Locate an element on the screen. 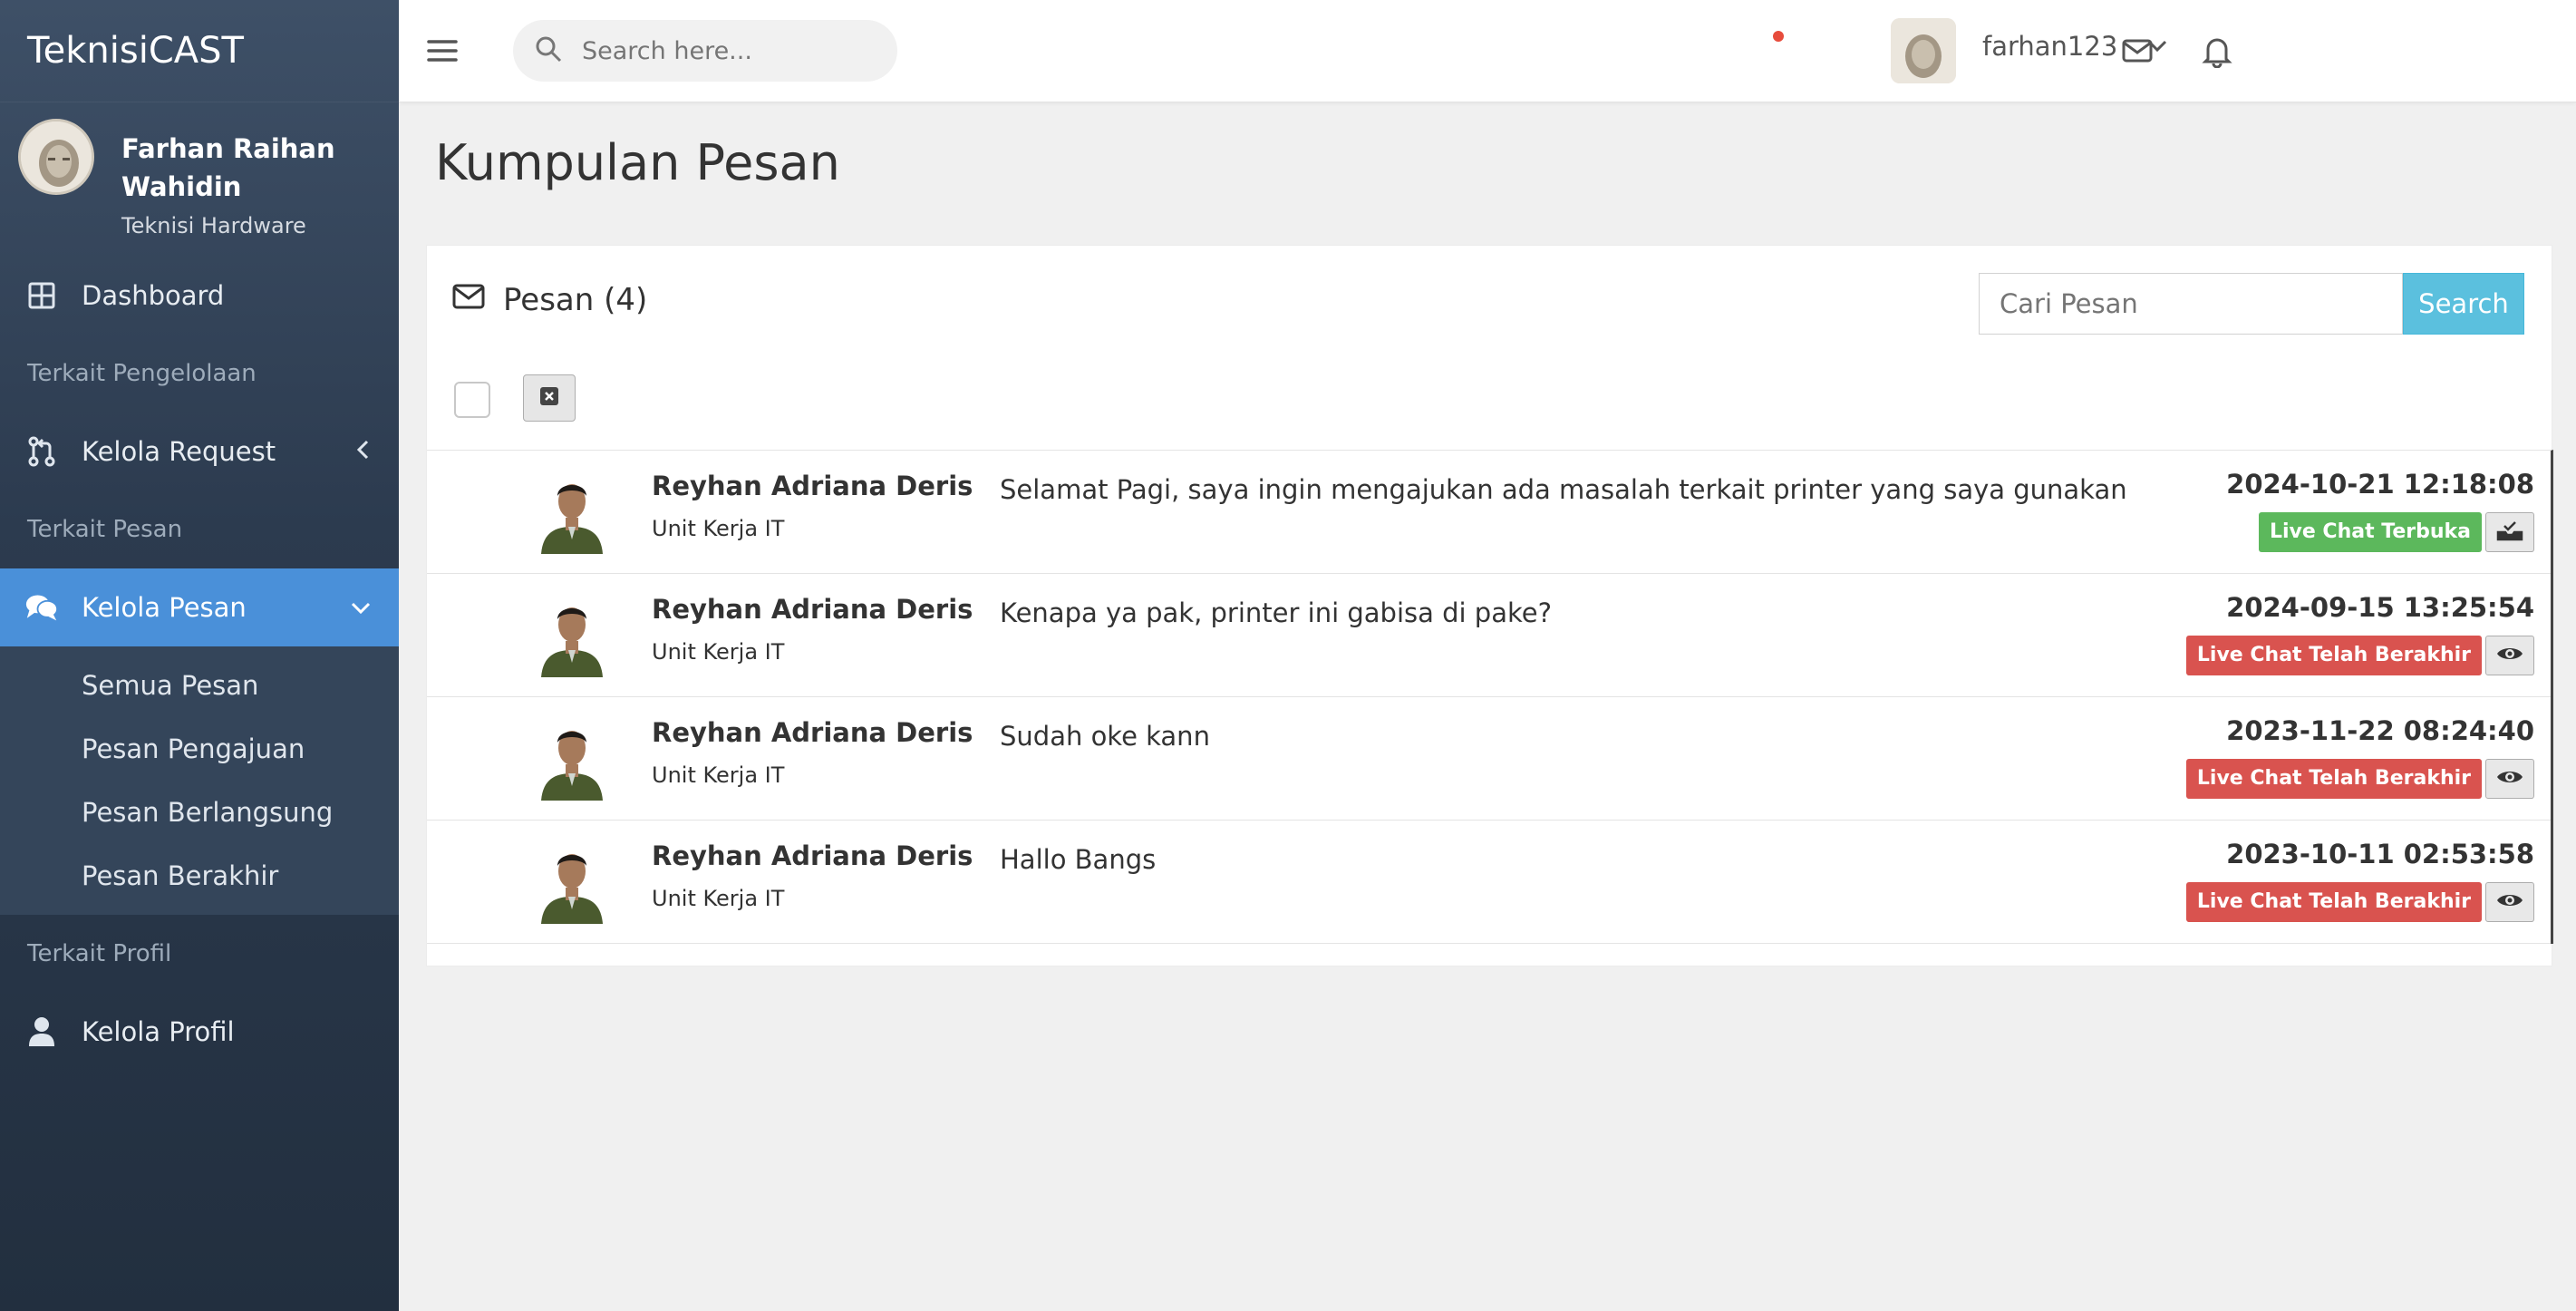 This screenshot has width=2576, height=1311. sidebar-item-label: Dashboard is located at coordinates (153, 295).